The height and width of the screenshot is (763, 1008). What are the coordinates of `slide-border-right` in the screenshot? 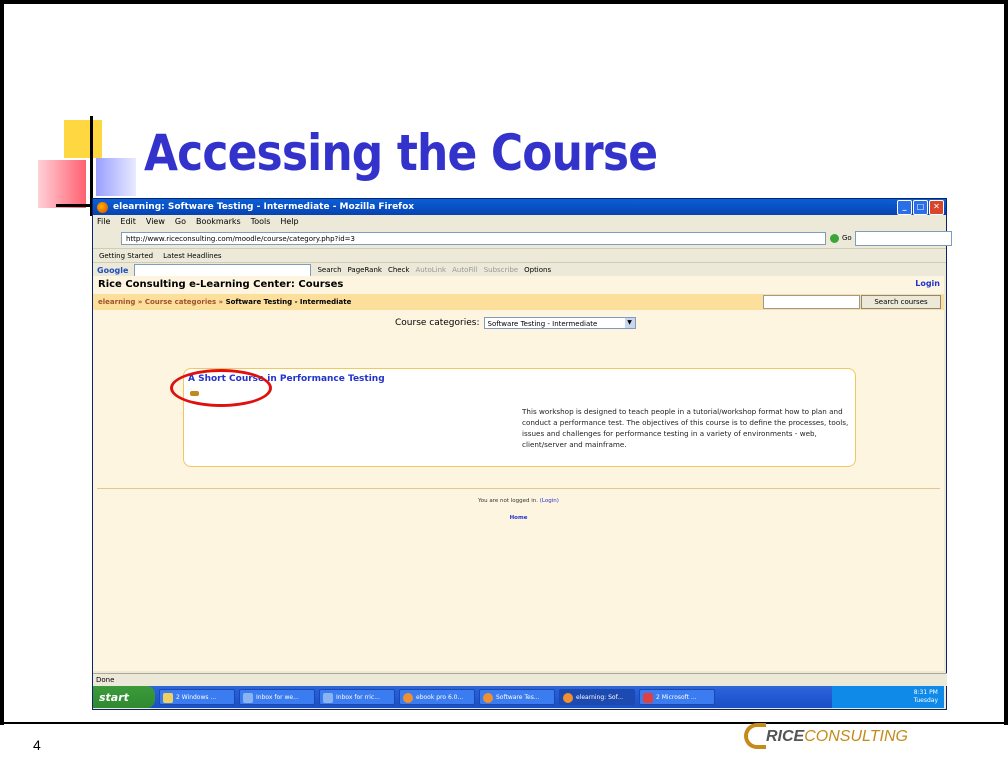 It's located at (1006, 362).